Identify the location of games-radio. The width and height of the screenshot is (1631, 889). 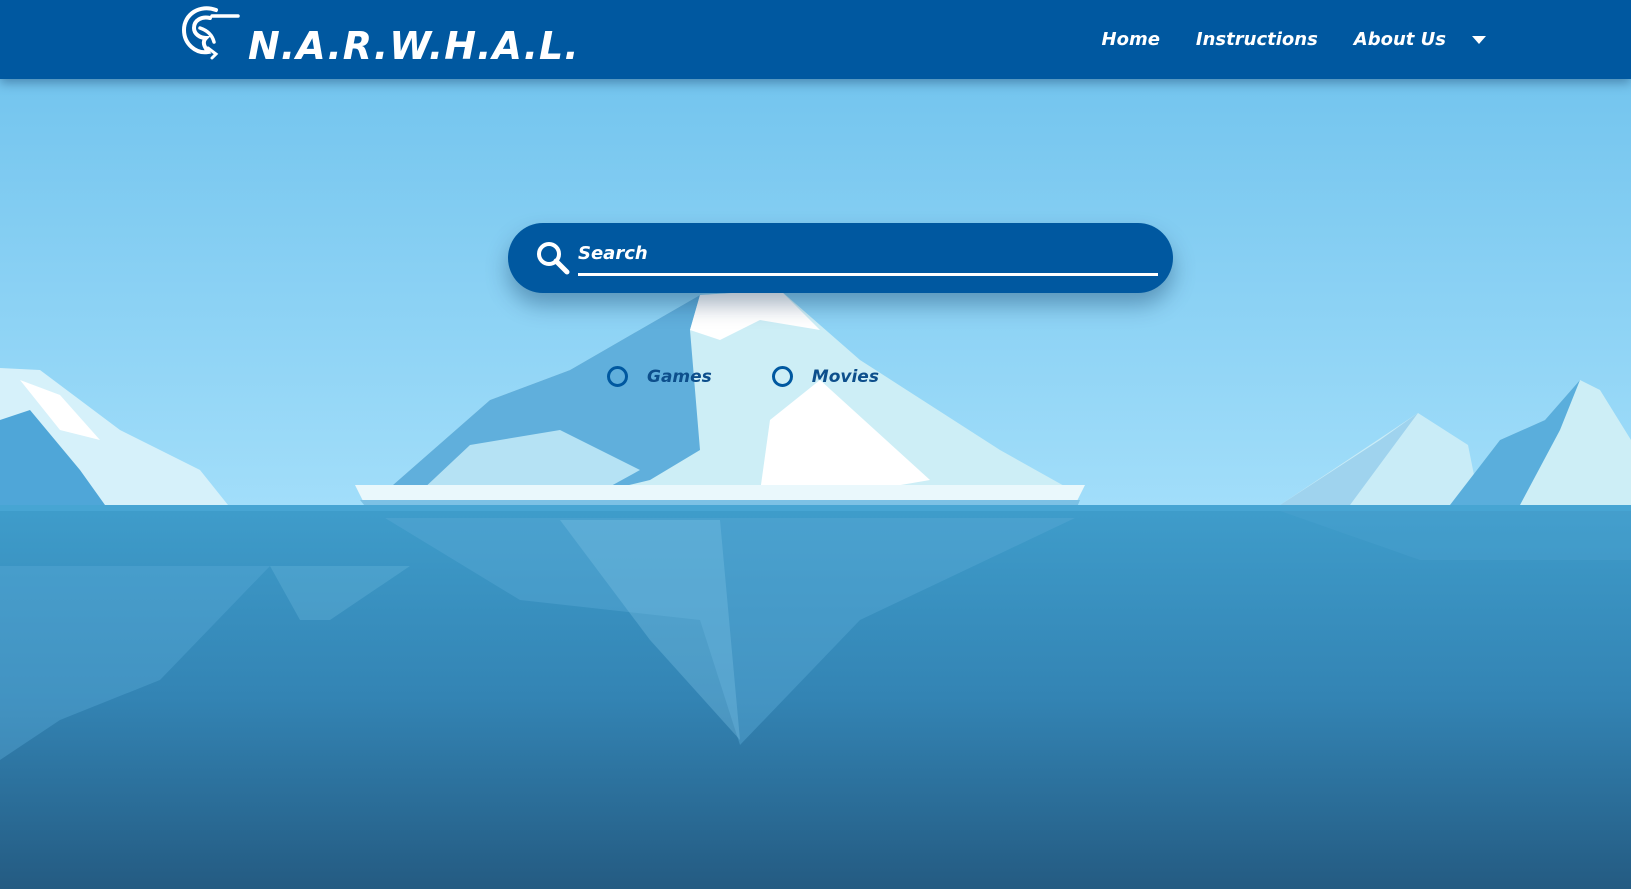
(617, 376).